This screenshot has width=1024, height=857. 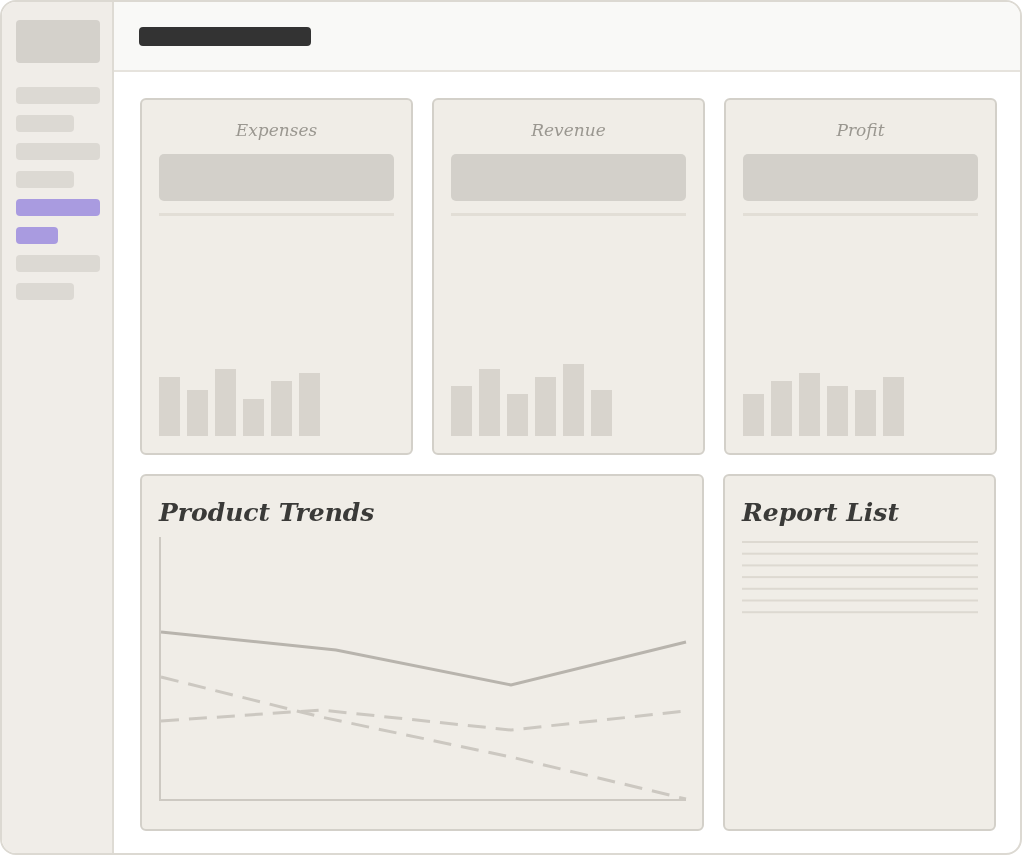 I want to click on panel-title: Product Trends, so click(x=267, y=512).